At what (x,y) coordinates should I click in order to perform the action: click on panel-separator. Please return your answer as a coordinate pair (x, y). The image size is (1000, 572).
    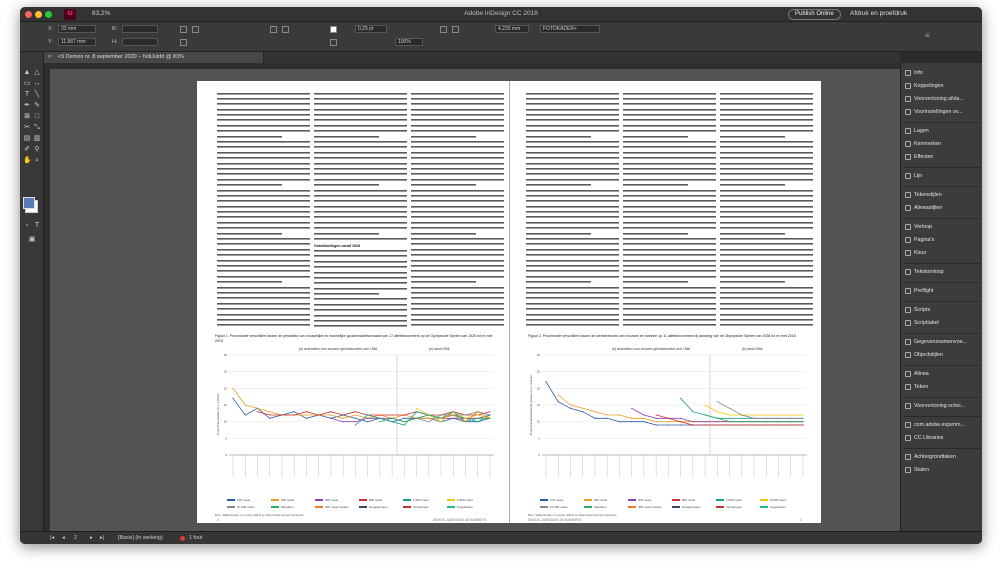
    Looking at the image, I should click on (942, 282).